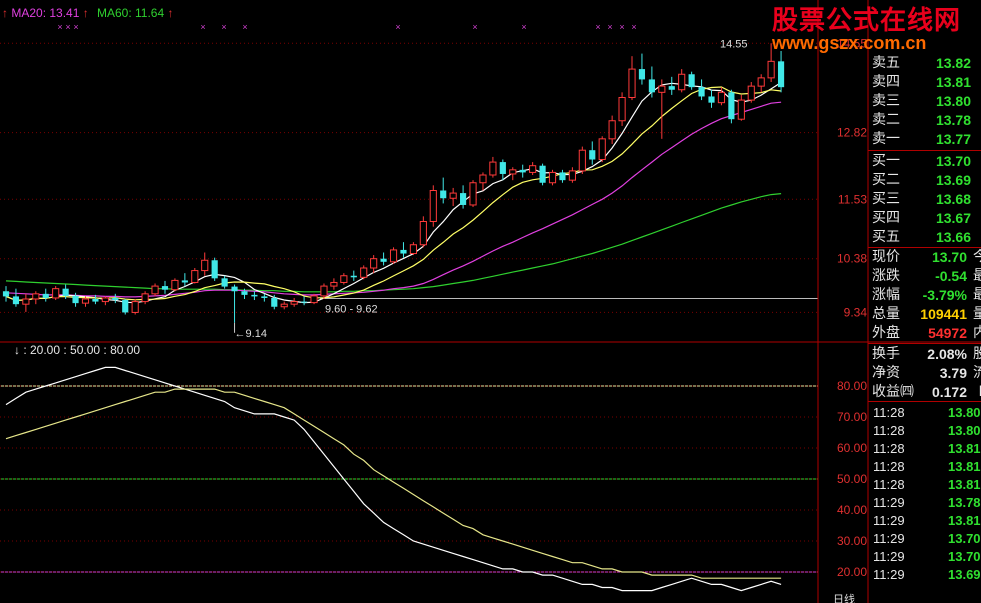  I want to click on stats-row: 收益㈣0.172P, so click(926, 392).